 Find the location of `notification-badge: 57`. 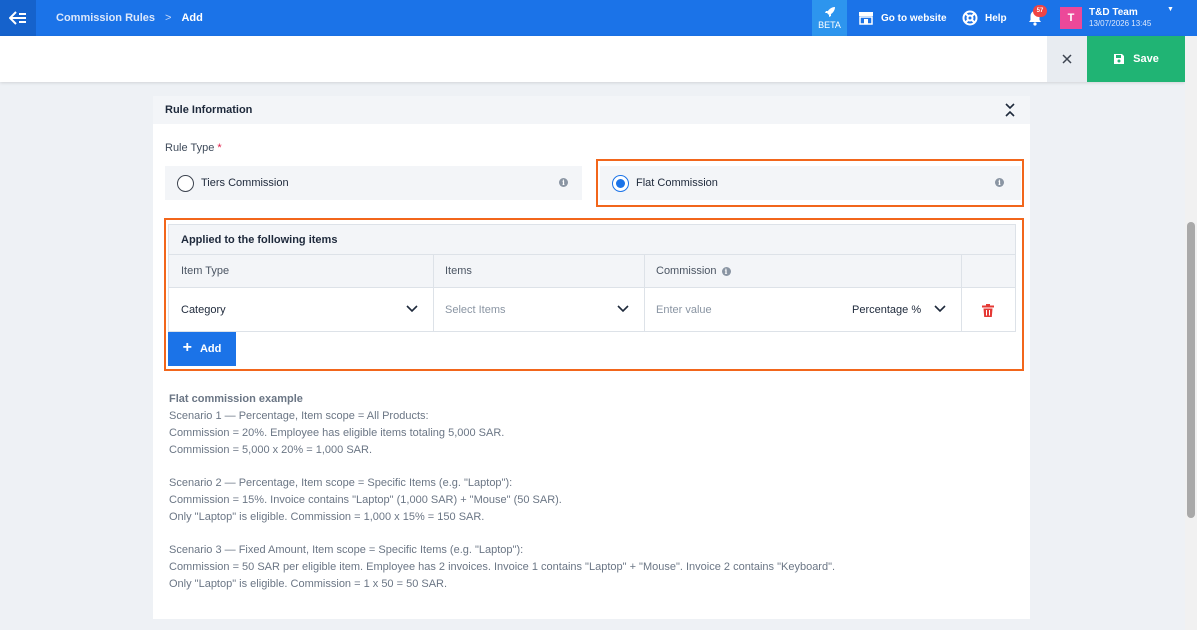

notification-badge: 57 is located at coordinates (1040, 11).